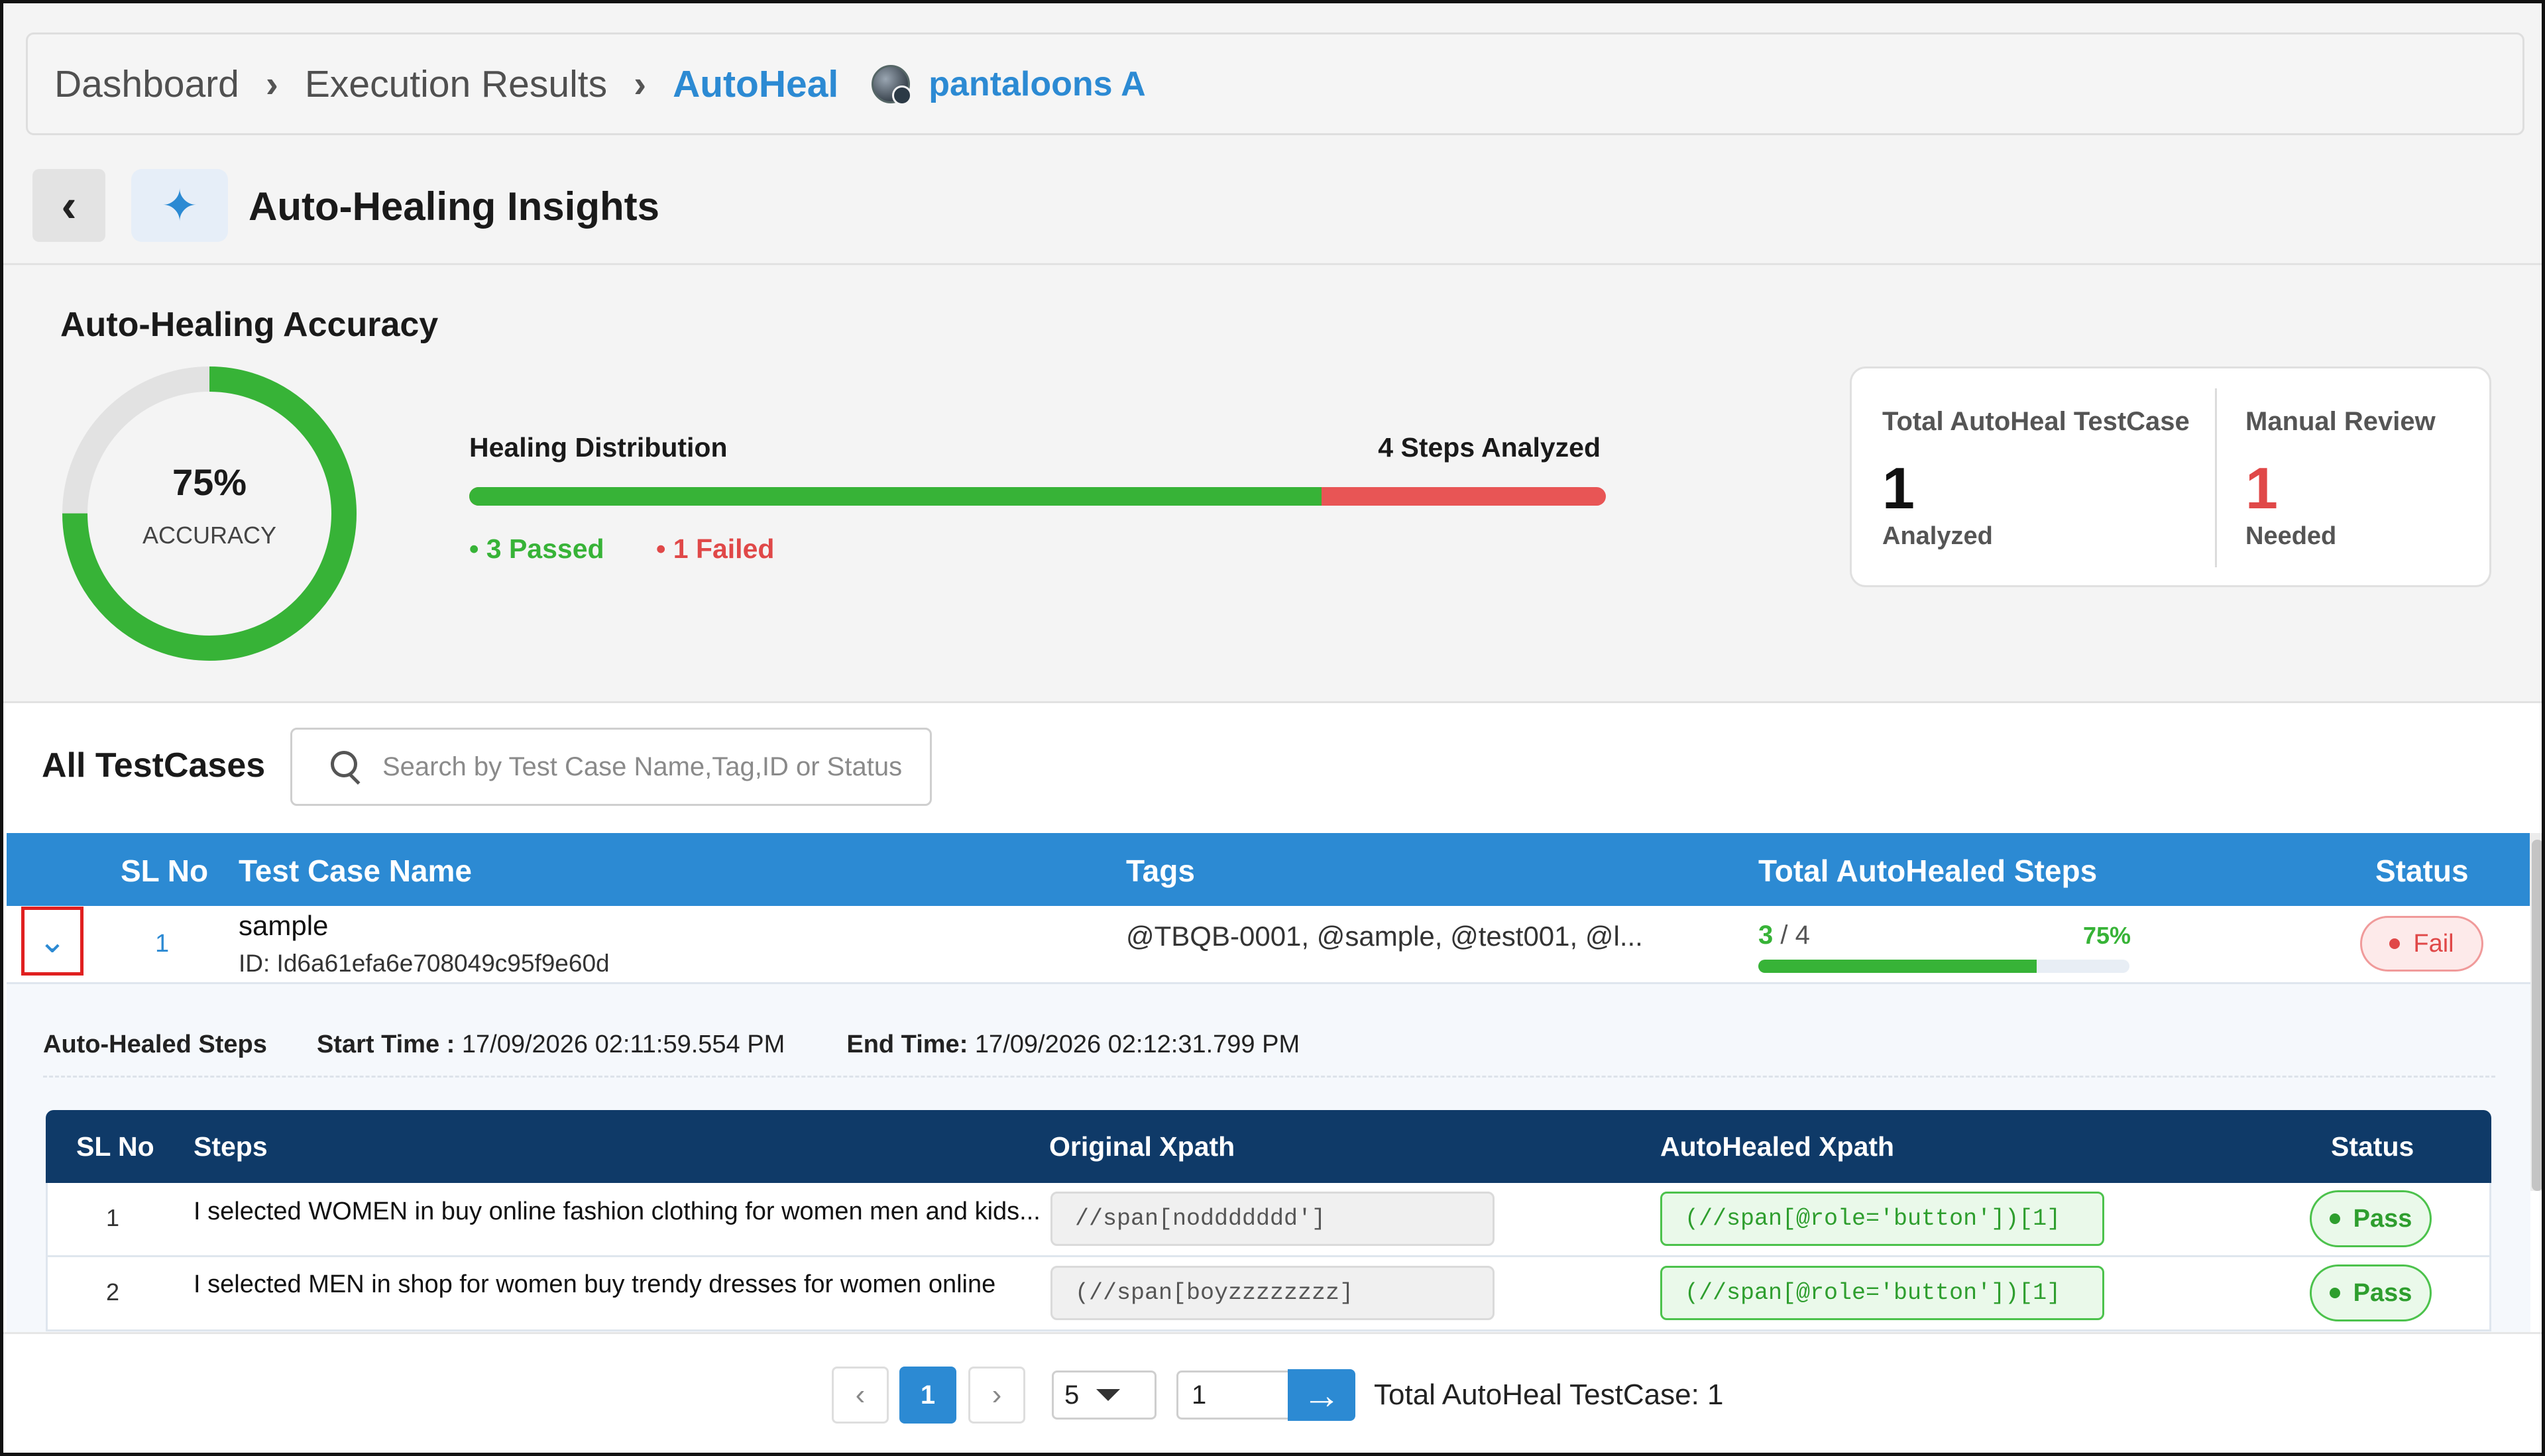 Image resolution: width=2545 pixels, height=1456 pixels. Describe the element at coordinates (1897, 966) in the screenshot. I see `row-healed-progress-fill` at that location.